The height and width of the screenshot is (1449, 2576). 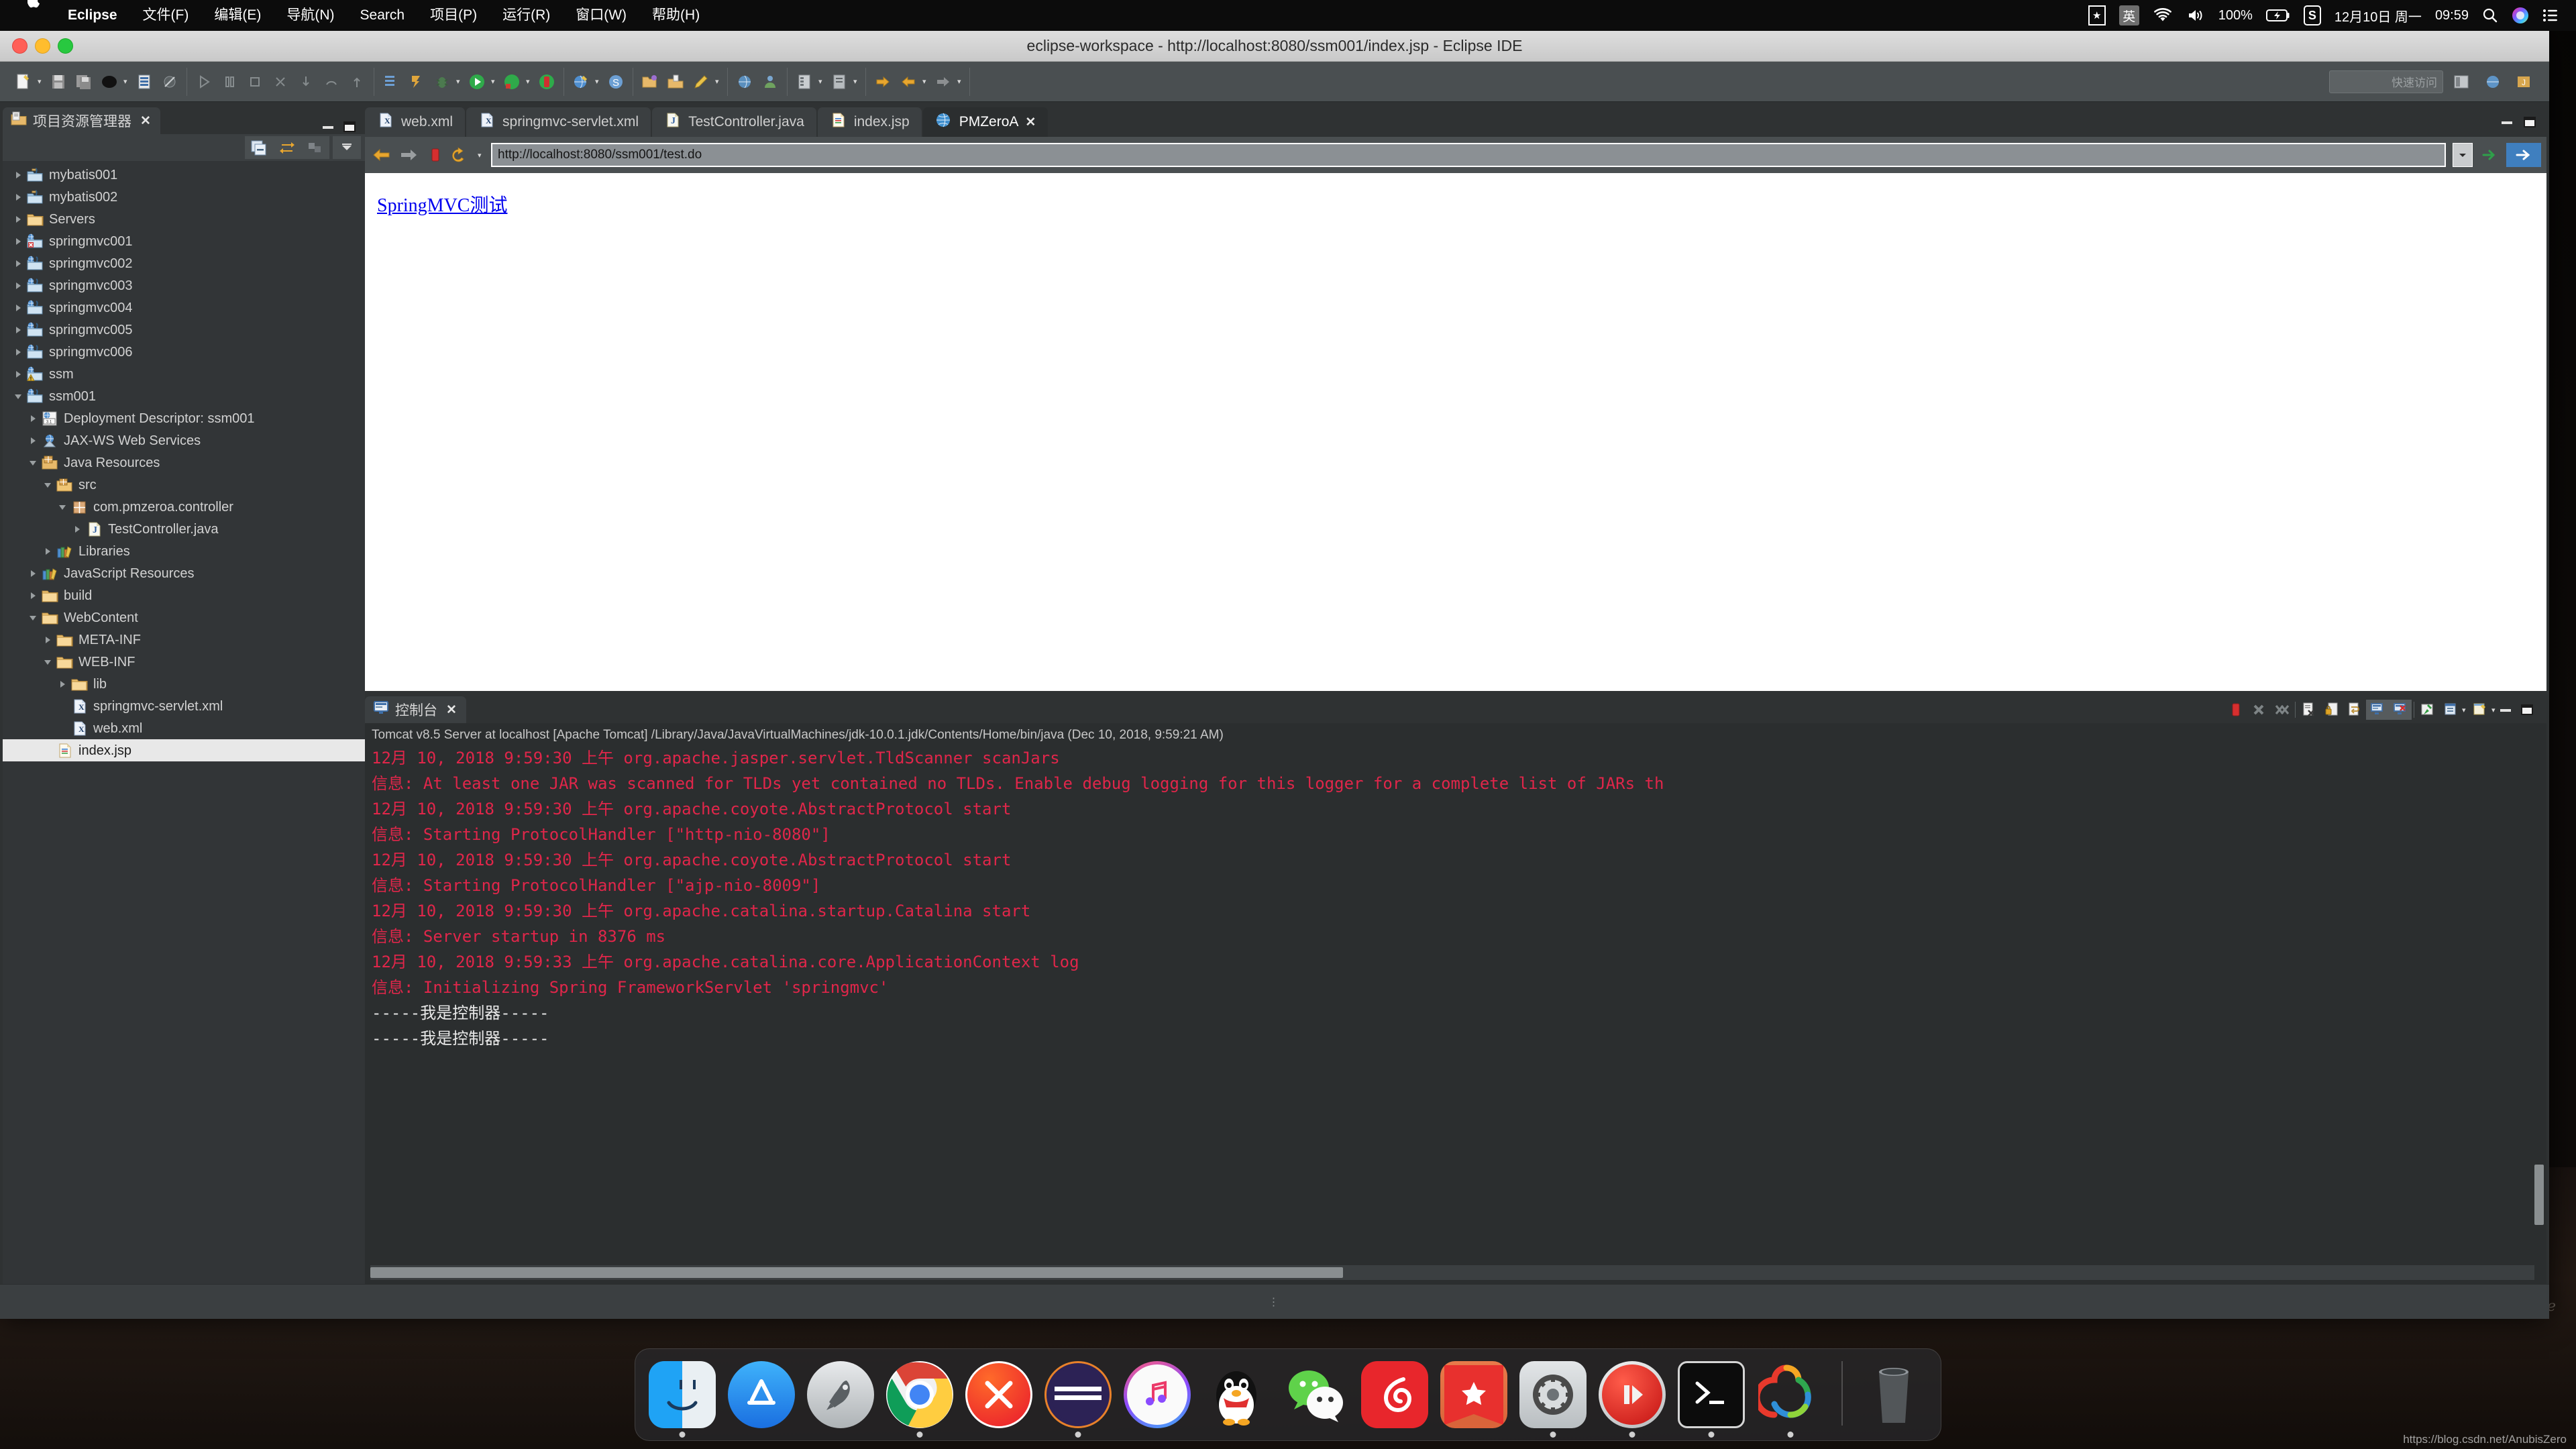 What do you see at coordinates (2258, 710) in the screenshot?
I see `remove-launch-icon` at bounding box center [2258, 710].